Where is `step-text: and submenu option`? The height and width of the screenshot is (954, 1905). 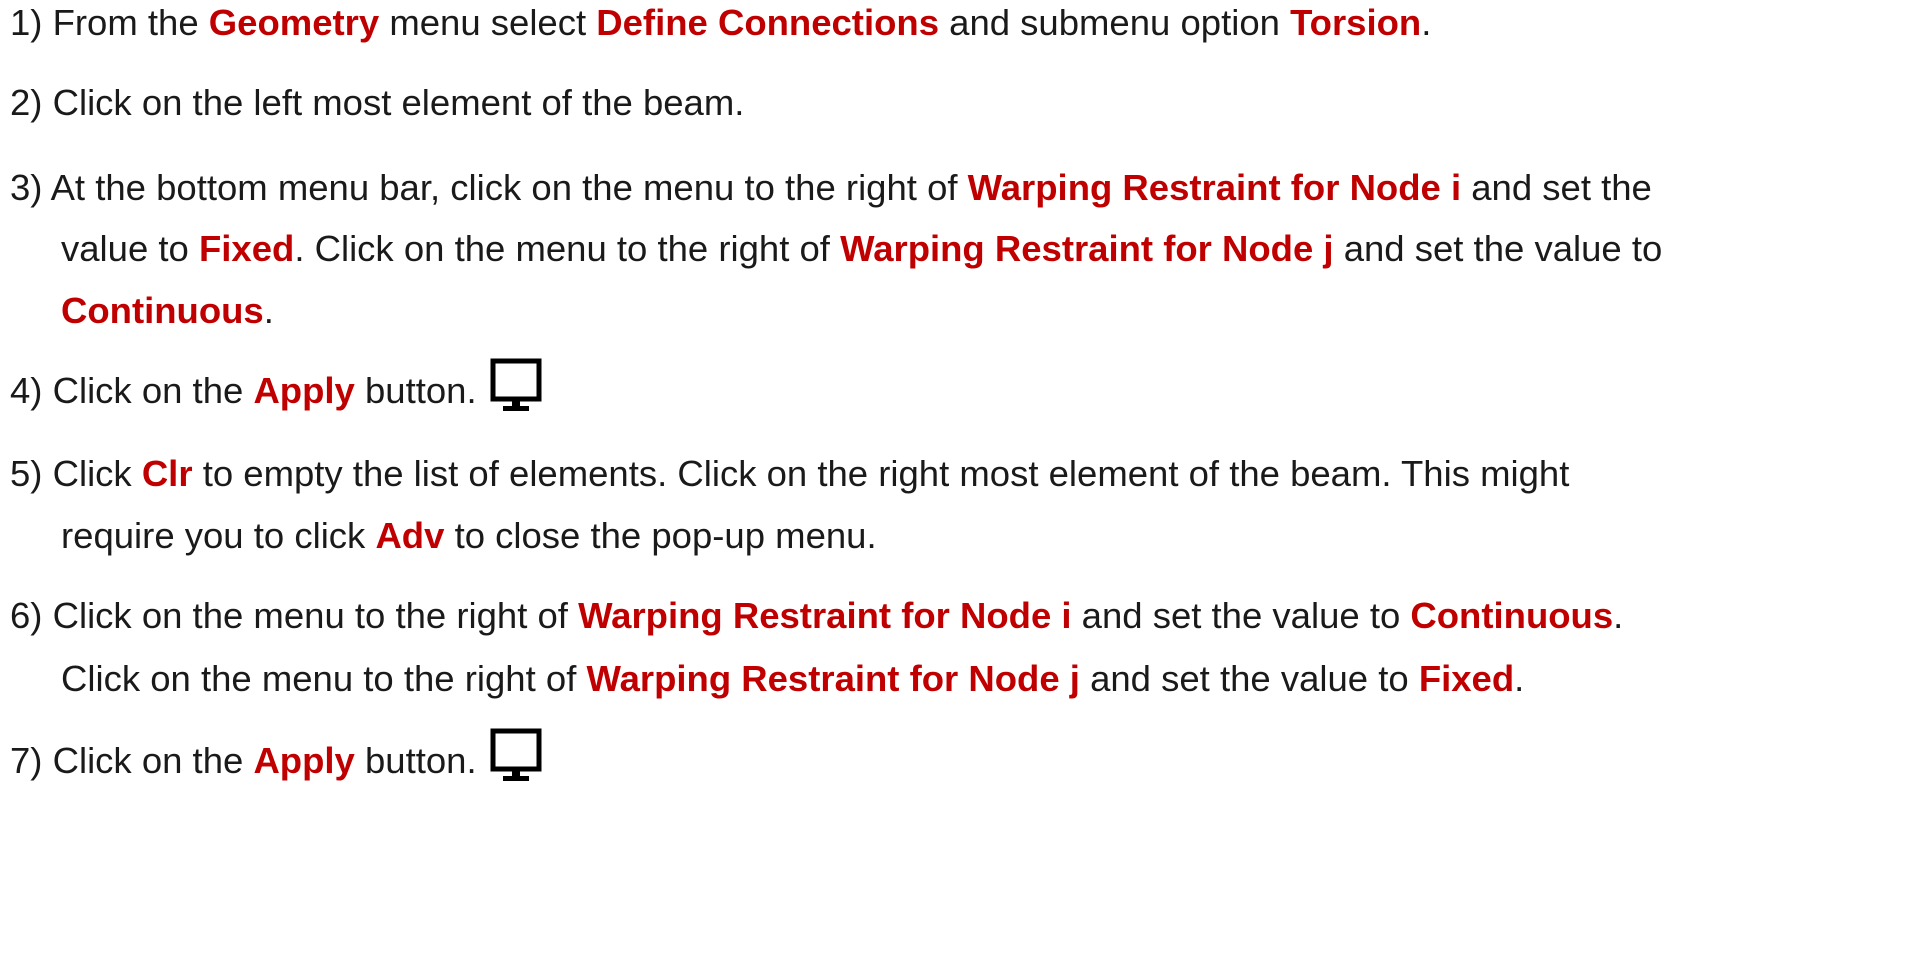
step-text: and submenu option is located at coordinates (1115, 22).